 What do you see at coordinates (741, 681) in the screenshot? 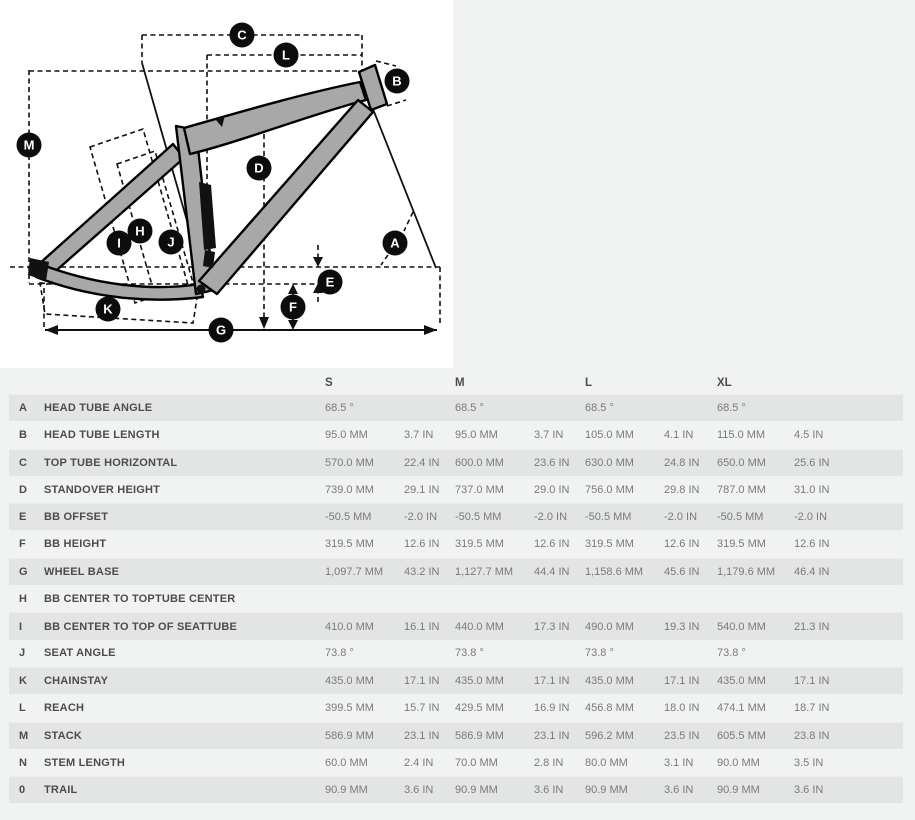
I see `row-value: 435.0 MM` at bounding box center [741, 681].